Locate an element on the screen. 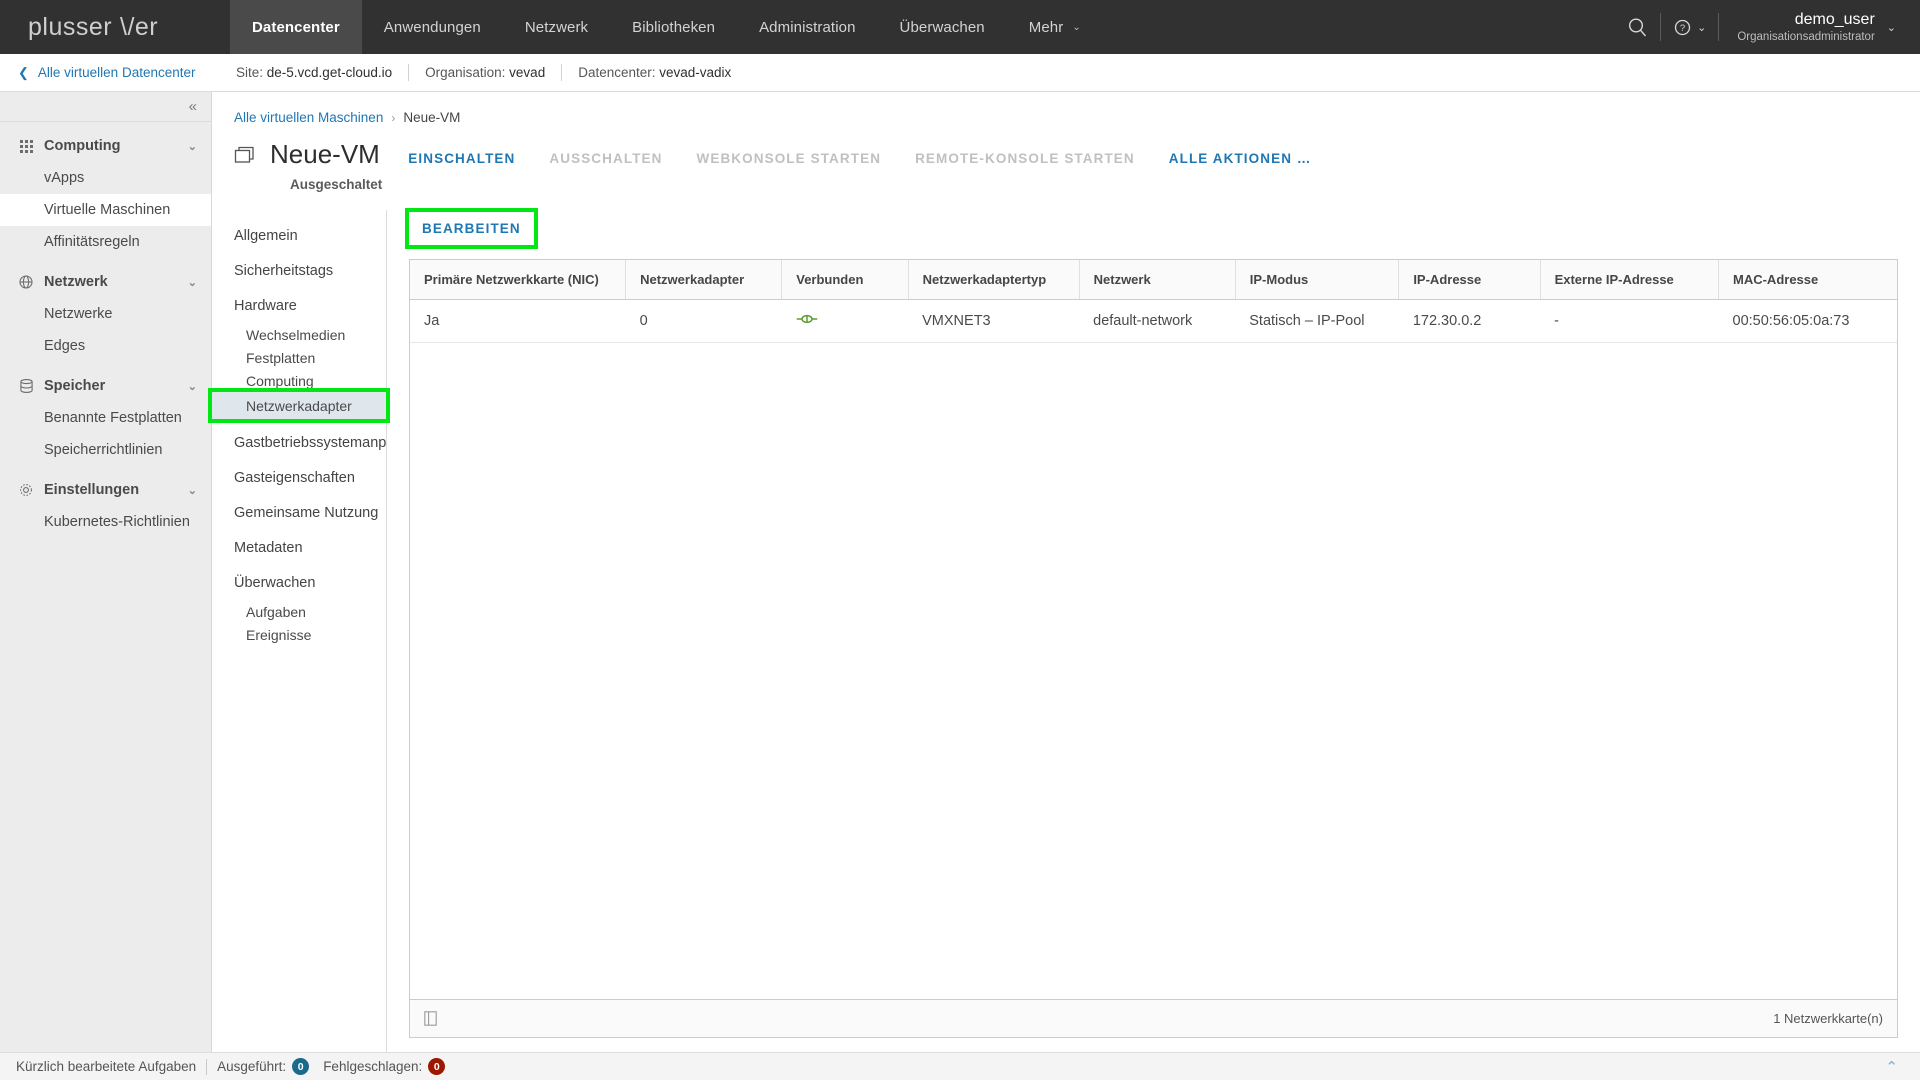 Image resolution: width=1920 pixels, height=1080 pixels. sidebar-group-netzwerk: Netzwerk ⌄ is located at coordinates (105, 282).